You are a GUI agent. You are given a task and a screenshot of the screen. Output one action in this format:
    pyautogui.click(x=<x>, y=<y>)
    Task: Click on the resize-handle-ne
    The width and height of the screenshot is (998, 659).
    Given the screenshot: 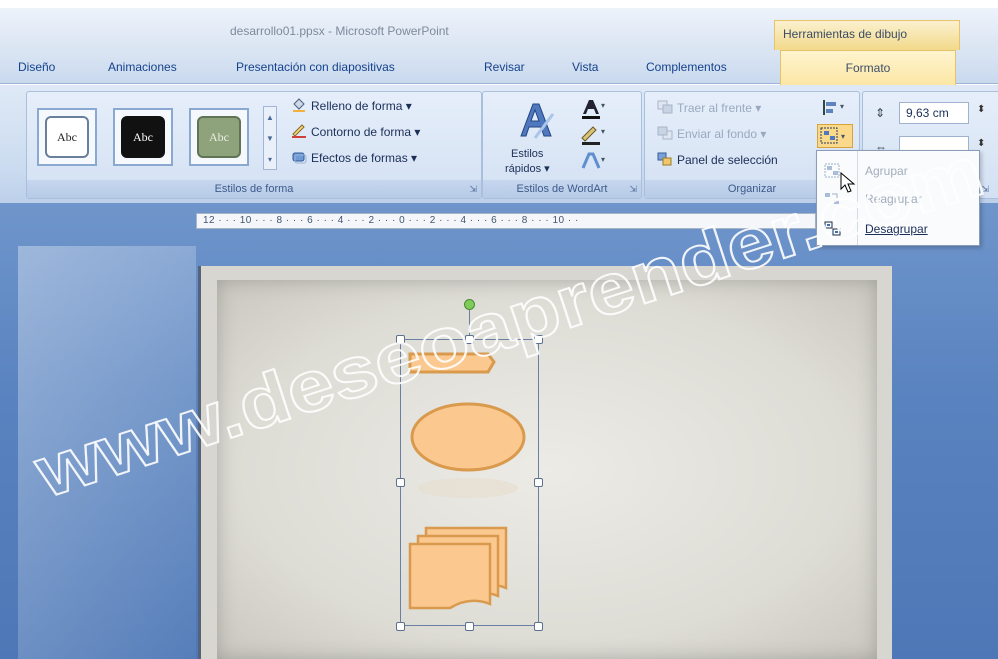 What is the action you would take?
    pyautogui.click(x=538, y=339)
    